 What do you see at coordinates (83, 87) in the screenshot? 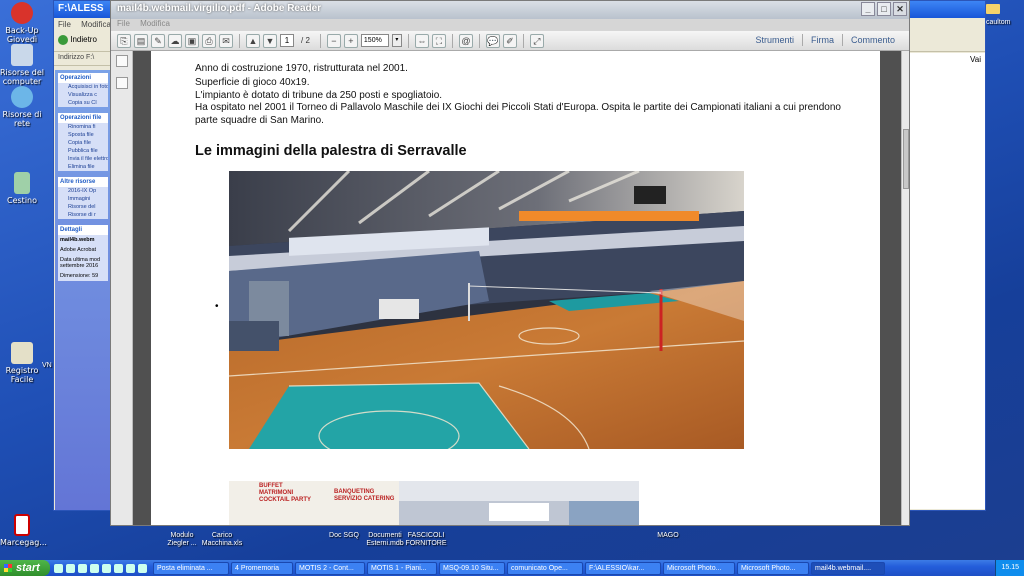
I see `task-item: Acquisisci in fotocamera` at bounding box center [83, 87].